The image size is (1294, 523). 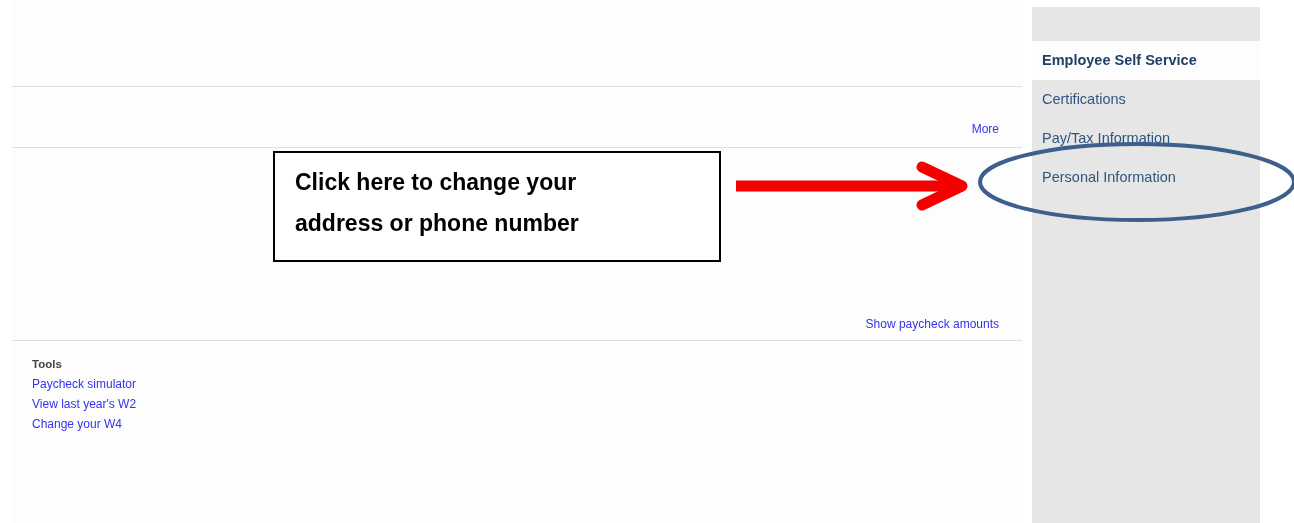 I want to click on sidebar-item: Certifications, so click(x=1146, y=99).